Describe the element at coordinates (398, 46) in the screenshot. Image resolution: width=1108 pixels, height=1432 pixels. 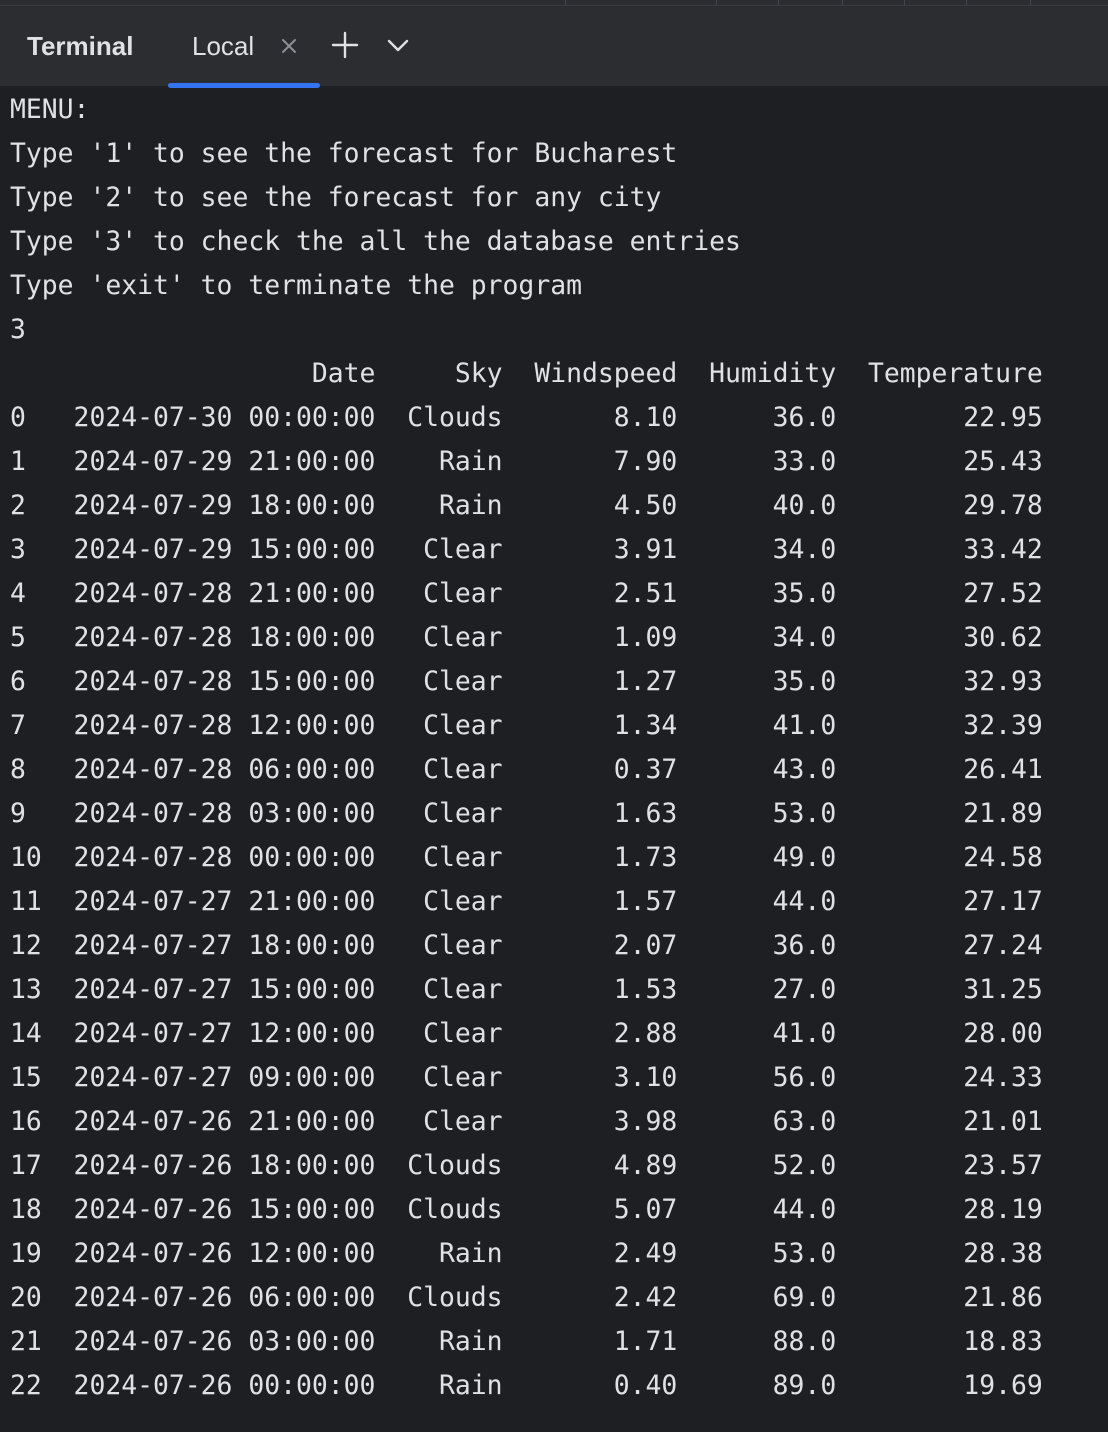
I see `chevron-down-icon` at that location.